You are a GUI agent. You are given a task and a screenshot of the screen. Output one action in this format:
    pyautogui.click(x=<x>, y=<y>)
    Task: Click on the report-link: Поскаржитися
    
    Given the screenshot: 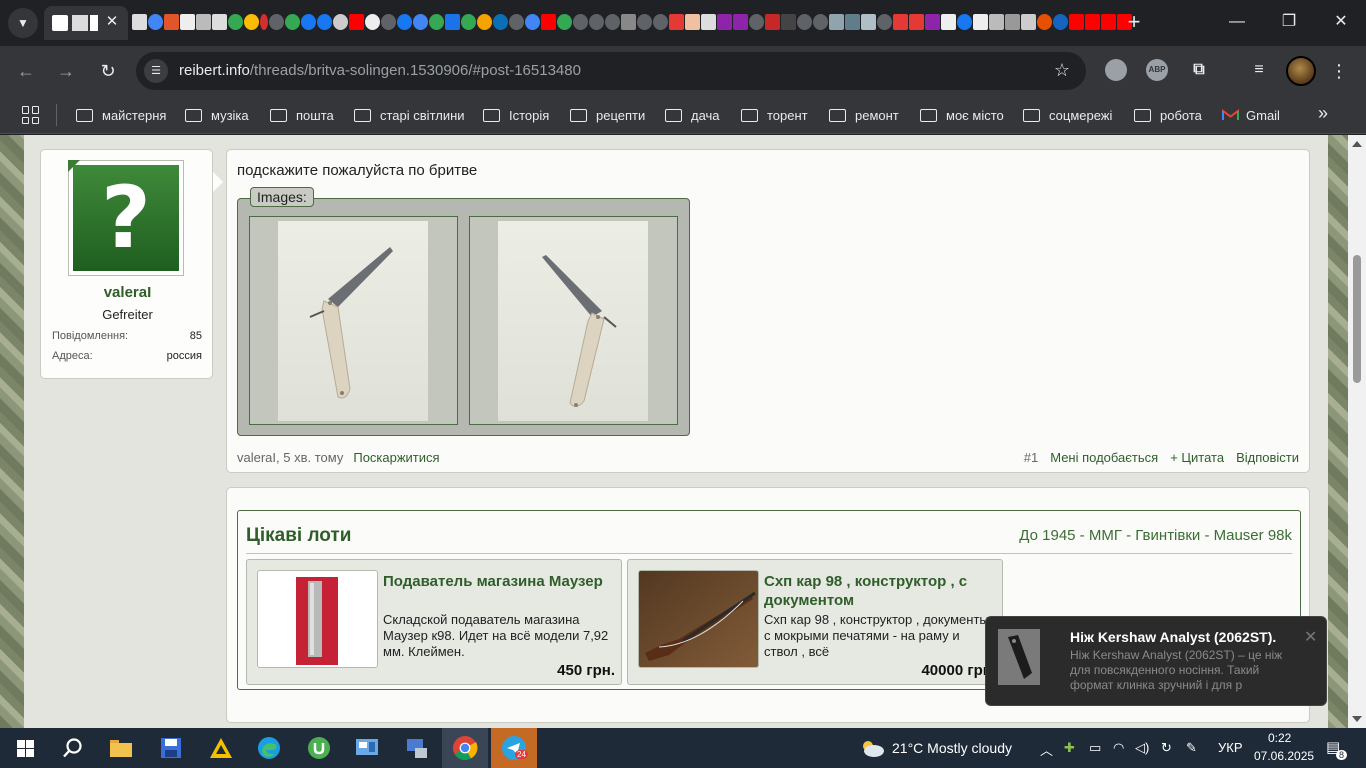 What is the action you would take?
    pyautogui.click(x=396, y=457)
    